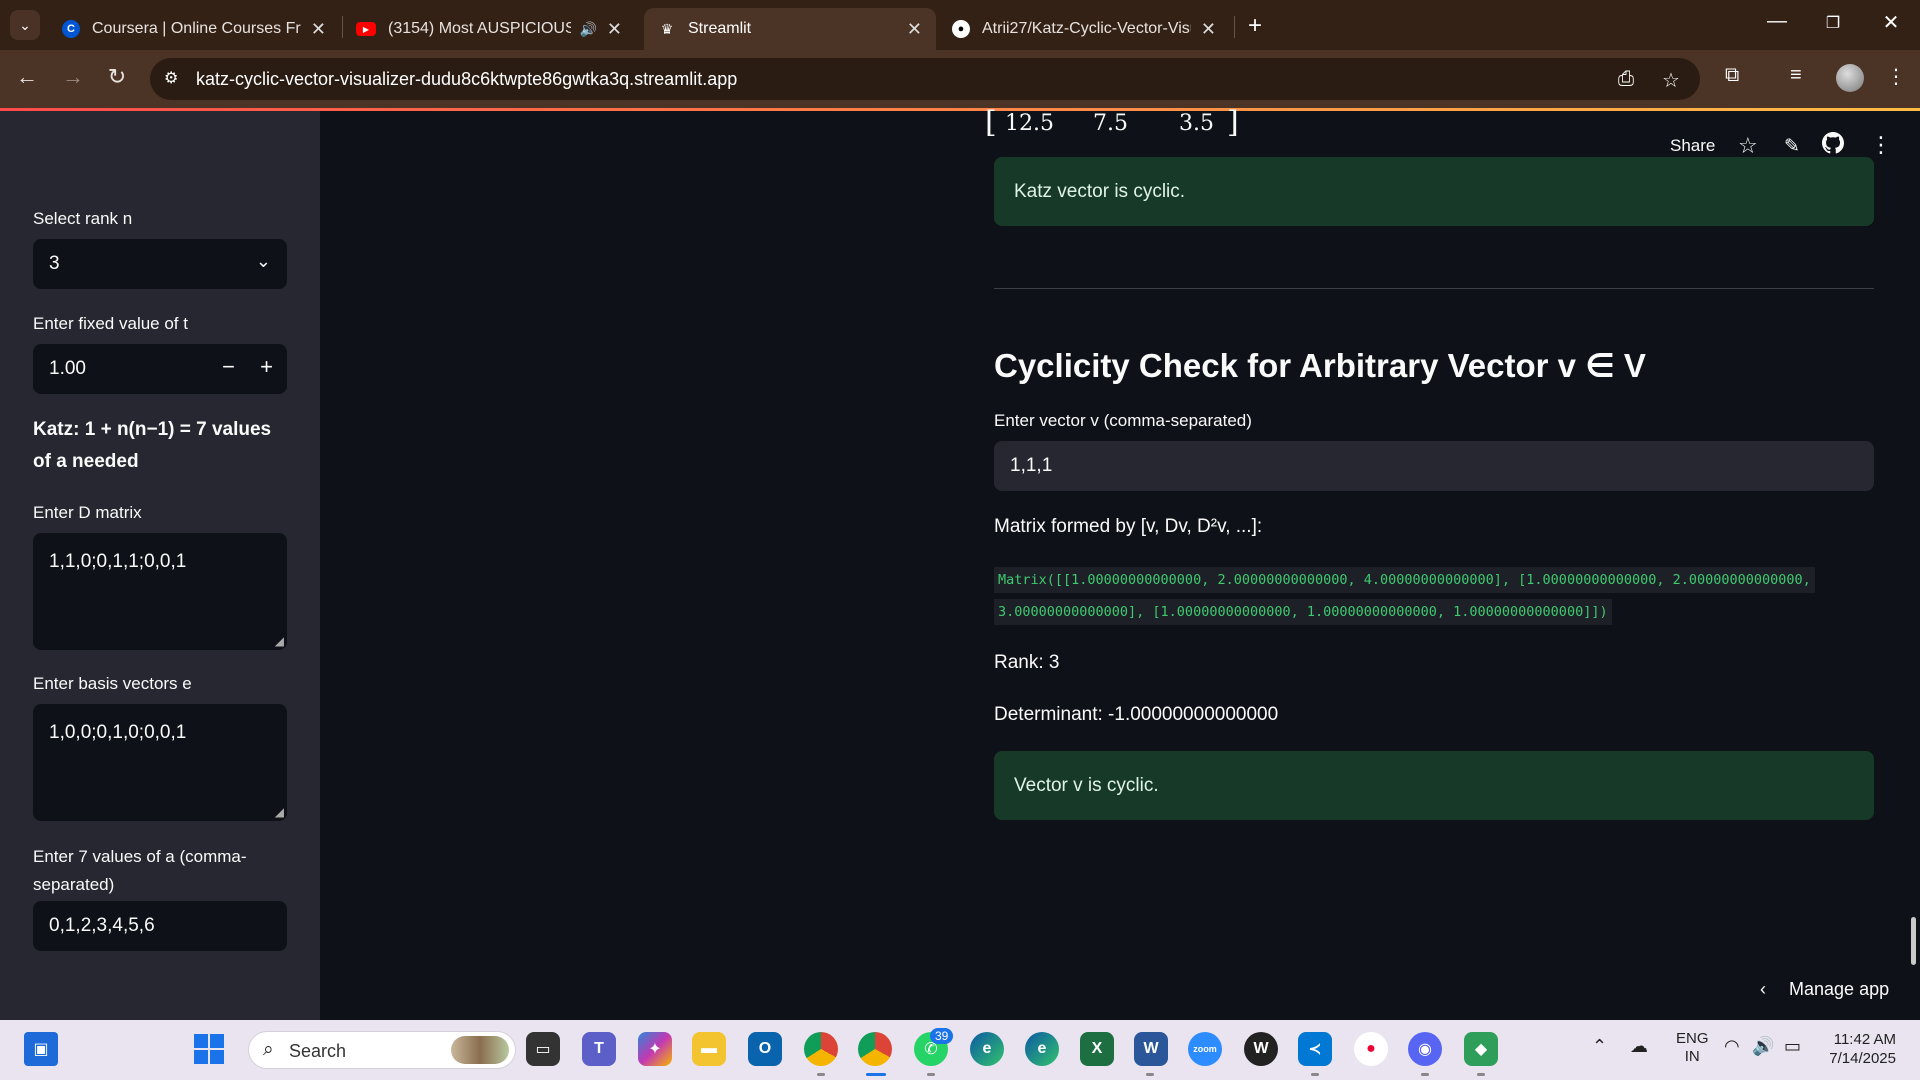 This screenshot has height=1080, width=1920. I want to click on tab-github: ● Atrii27/Katz-Cyclic-Vector-Visu ✕, so click(1084, 29).